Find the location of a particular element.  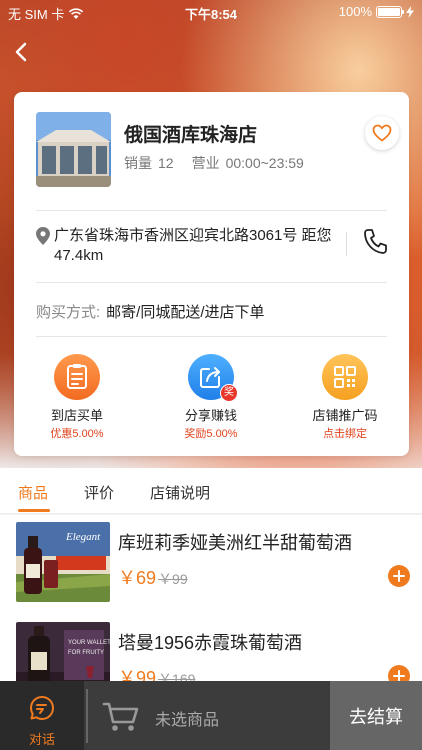

reward-badge: 奖 is located at coordinates (229, 393).